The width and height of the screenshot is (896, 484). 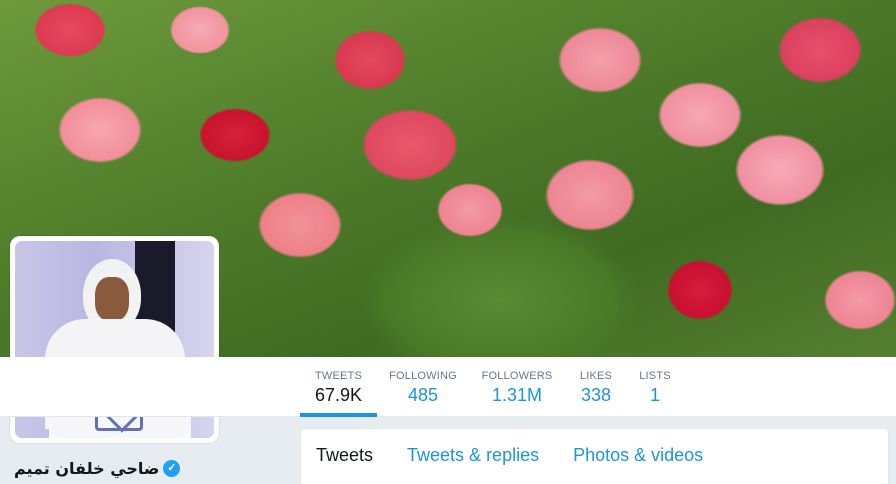 I want to click on stat-tweets: TWEETS 67.9K, so click(x=338, y=387).